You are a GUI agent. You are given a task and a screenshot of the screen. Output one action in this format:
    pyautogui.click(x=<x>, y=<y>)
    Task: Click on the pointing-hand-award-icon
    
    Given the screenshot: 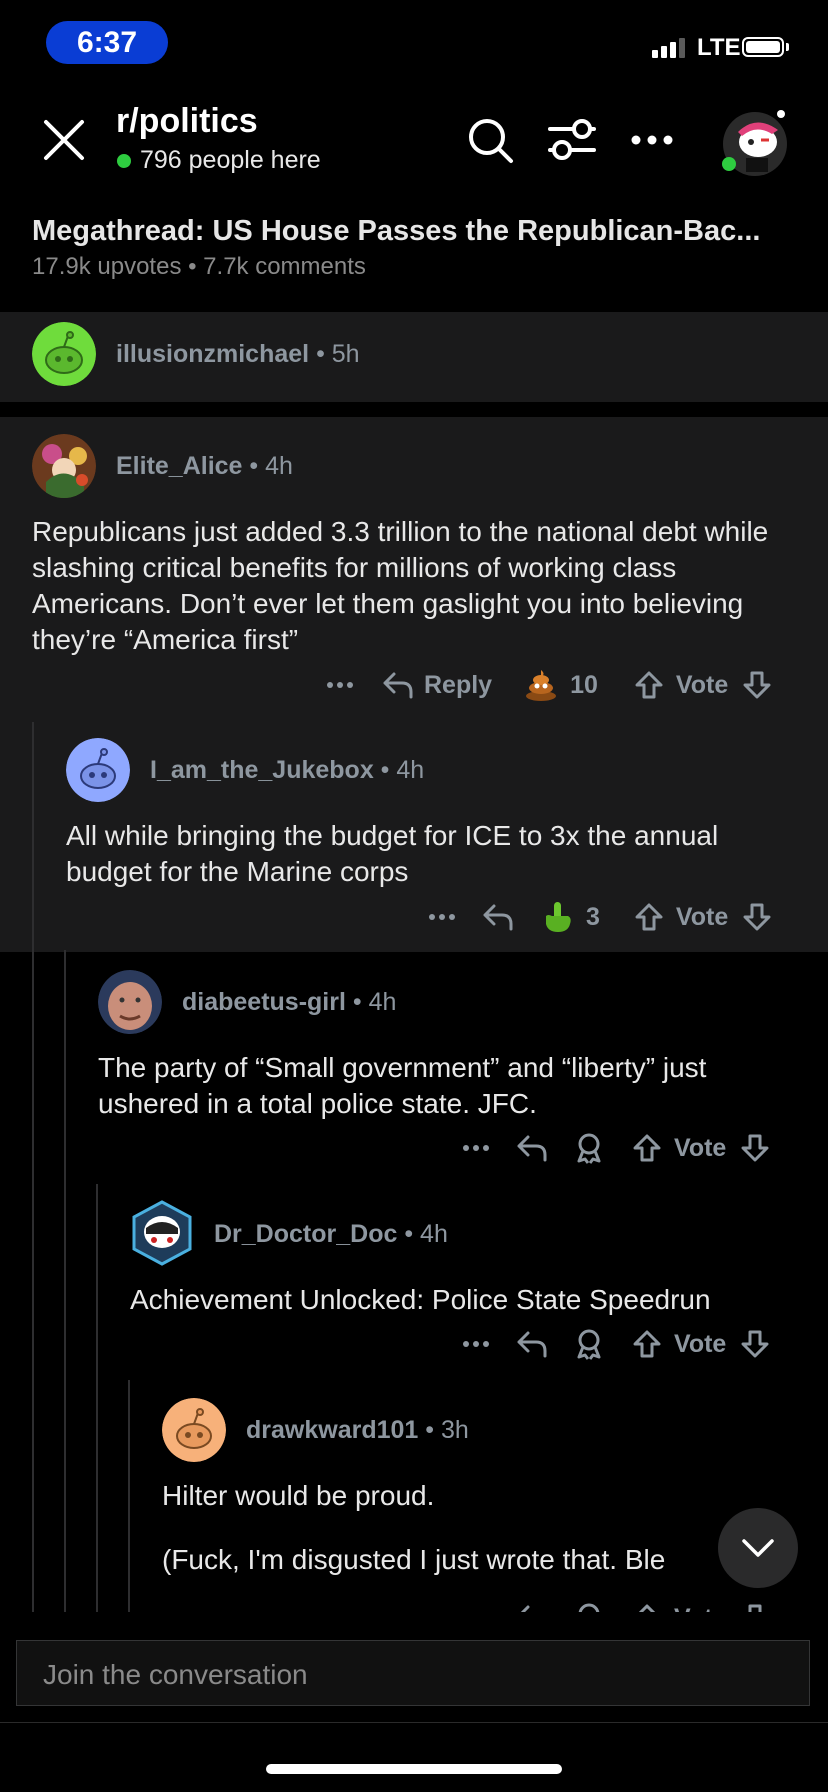 What is the action you would take?
    pyautogui.click(x=558, y=917)
    